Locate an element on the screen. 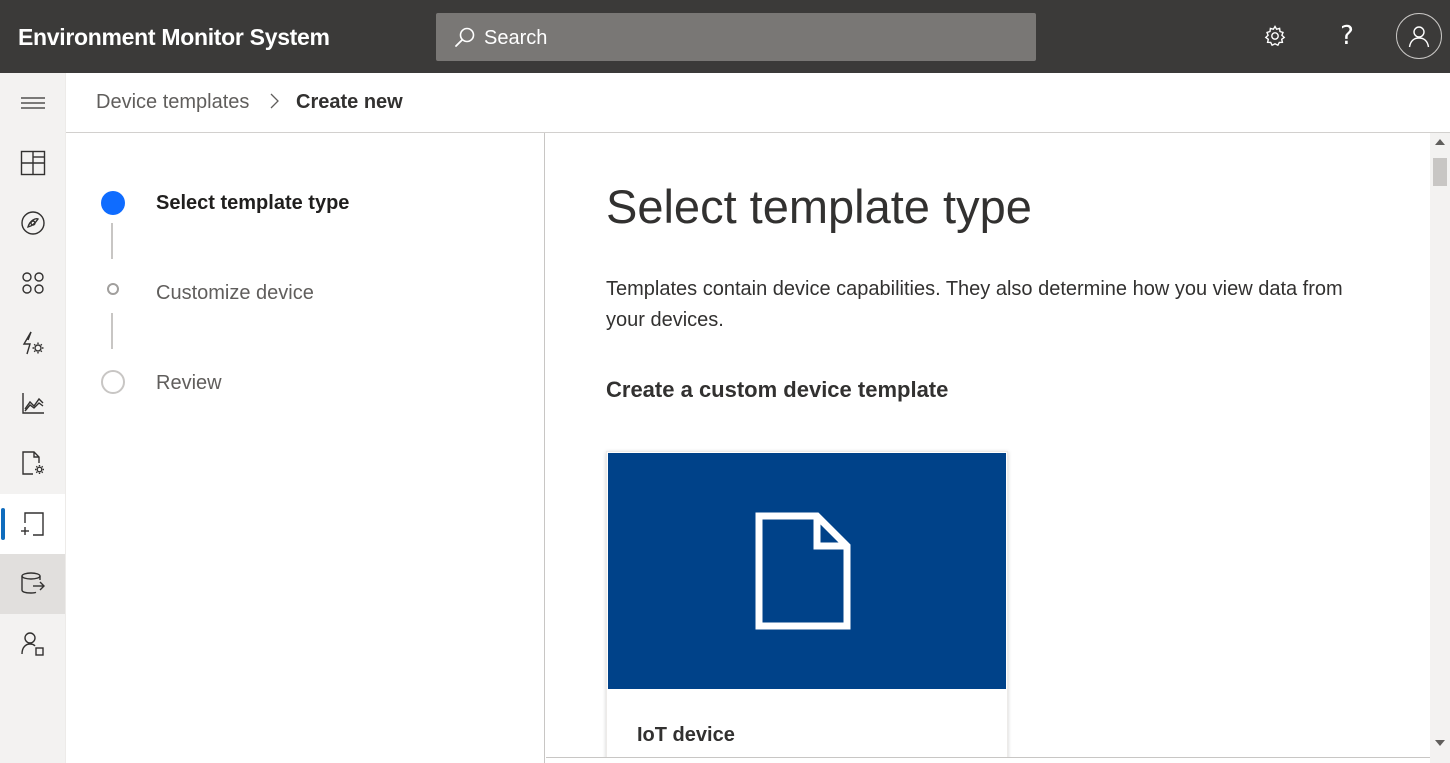  gear-icon is located at coordinates (1275, 36).